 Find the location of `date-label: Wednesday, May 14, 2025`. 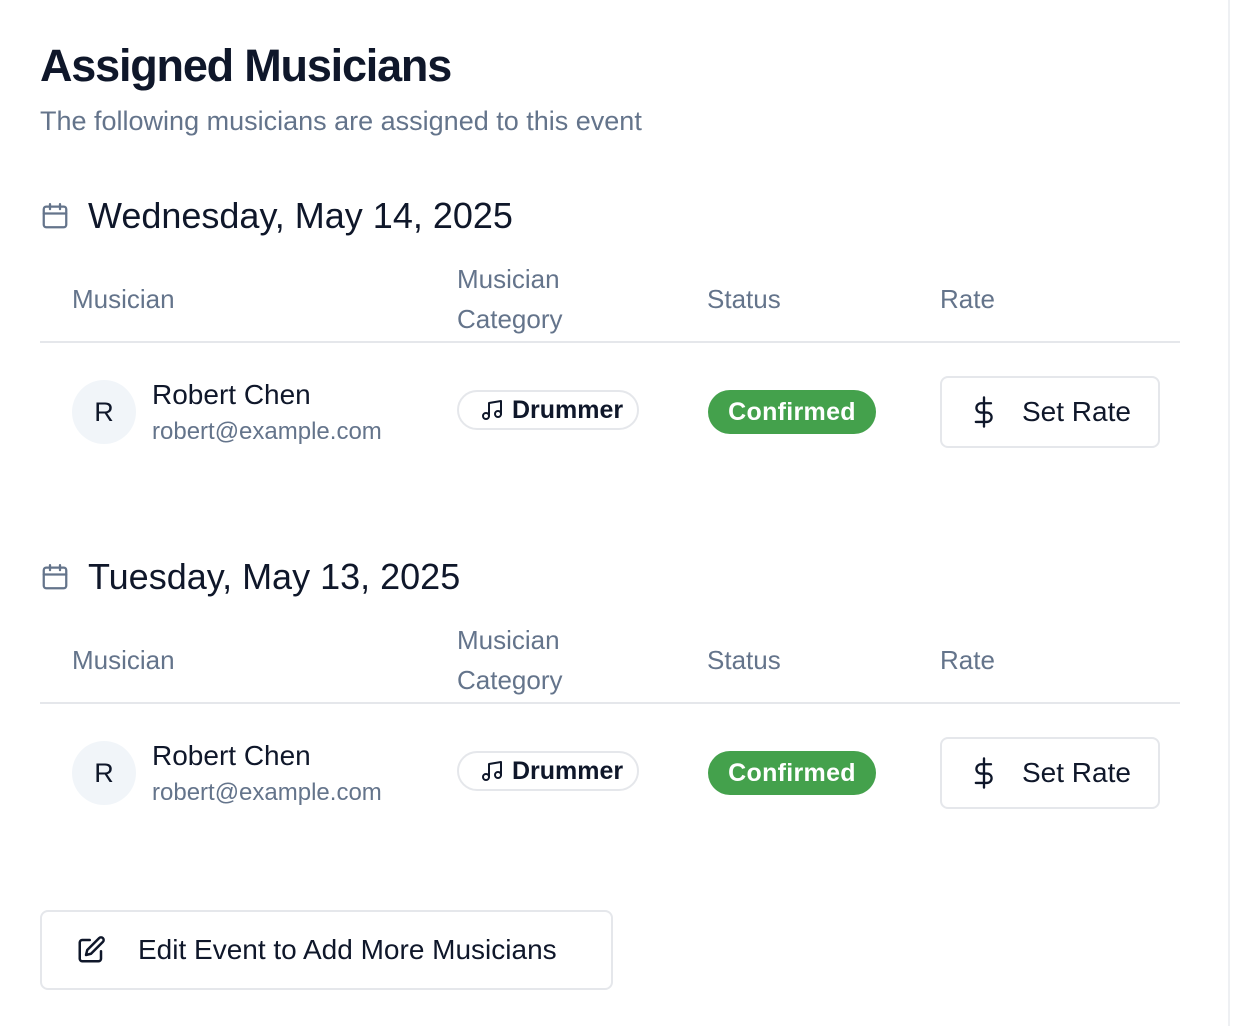

date-label: Wednesday, May 14, 2025 is located at coordinates (300, 215).